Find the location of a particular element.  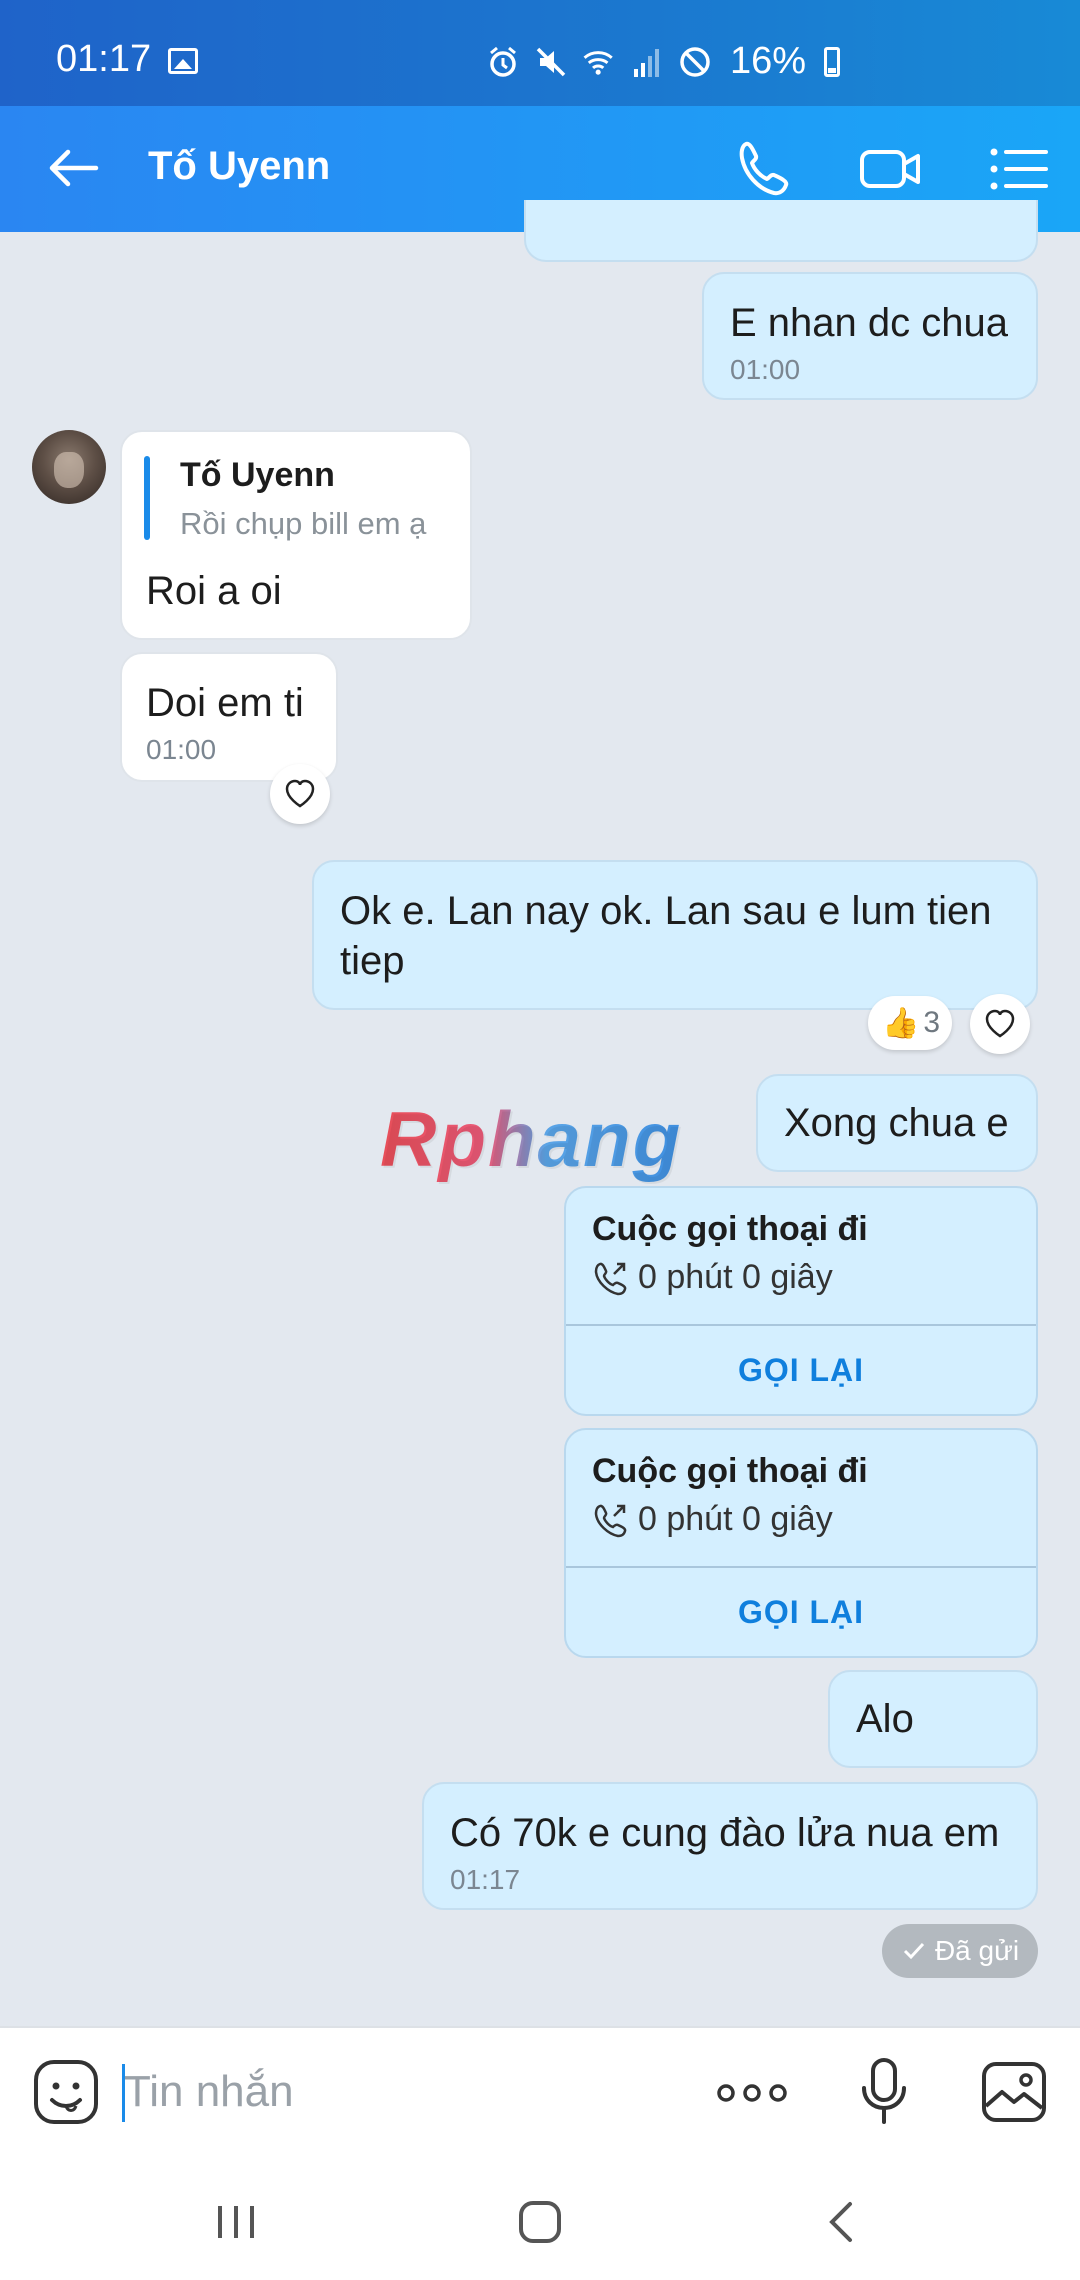

do-not-disturb-icon is located at coordinates (695, 61).